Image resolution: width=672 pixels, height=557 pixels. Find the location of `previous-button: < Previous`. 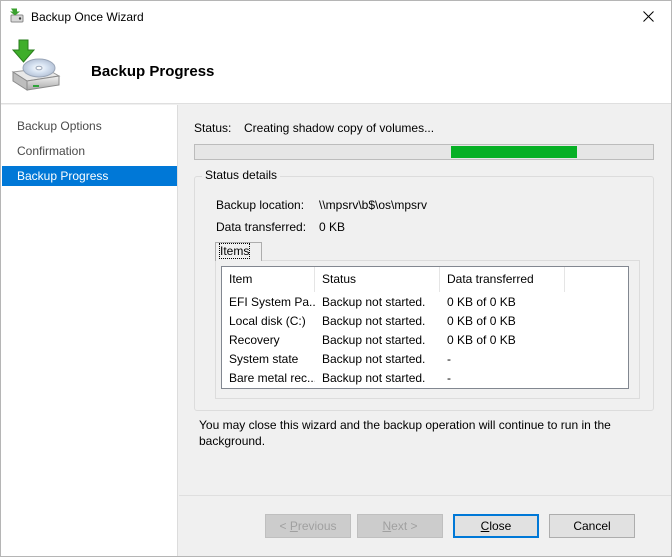

previous-button: < Previous is located at coordinates (308, 526).